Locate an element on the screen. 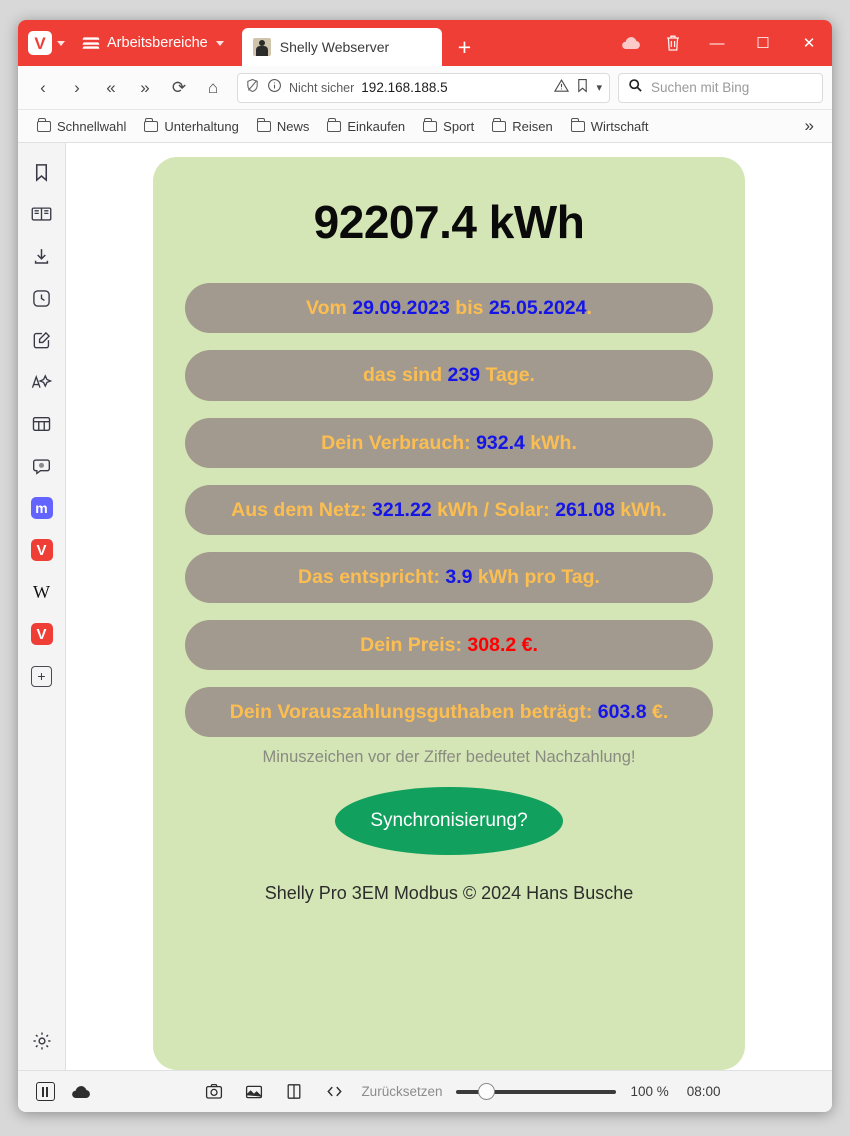 The width and height of the screenshot is (850, 1136). rewind-button: « is located at coordinates (111, 88).